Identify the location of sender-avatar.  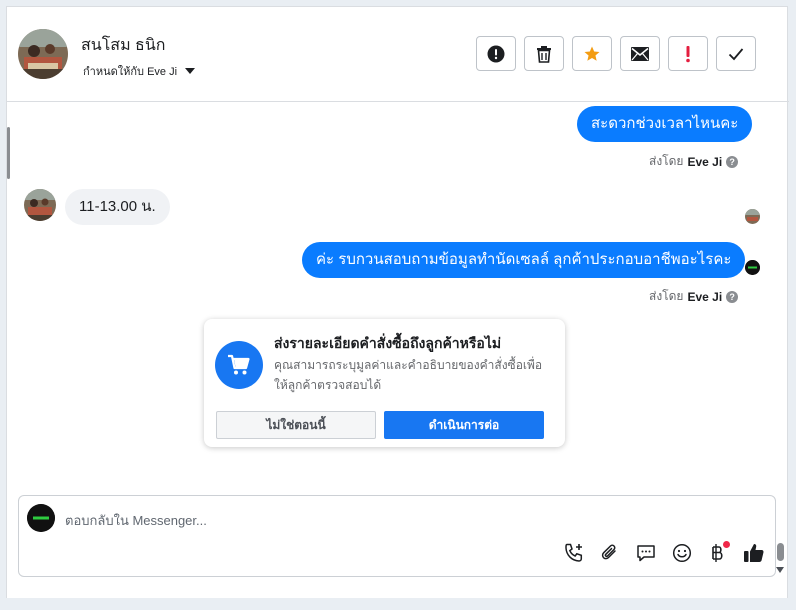
(40, 205).